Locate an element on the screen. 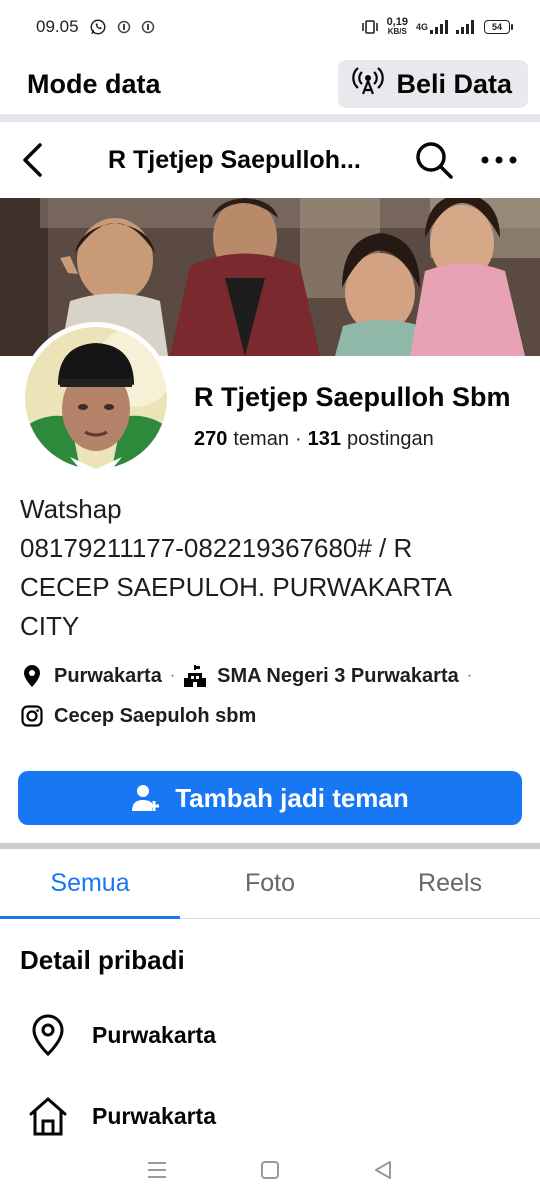 The image size is (540, 1200). battery-icon: 54 is located at coordinates (498, 27).